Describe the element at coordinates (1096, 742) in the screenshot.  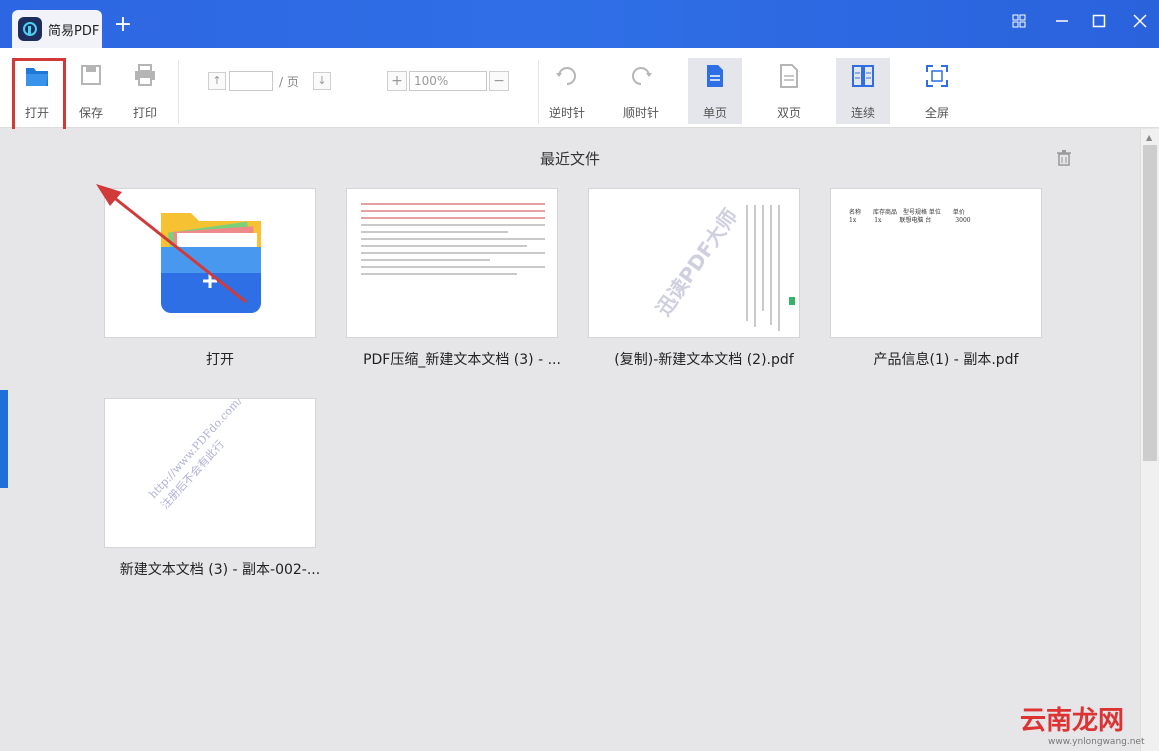
I see `site-watermark-url: www.ynlongwang.net` at that location.